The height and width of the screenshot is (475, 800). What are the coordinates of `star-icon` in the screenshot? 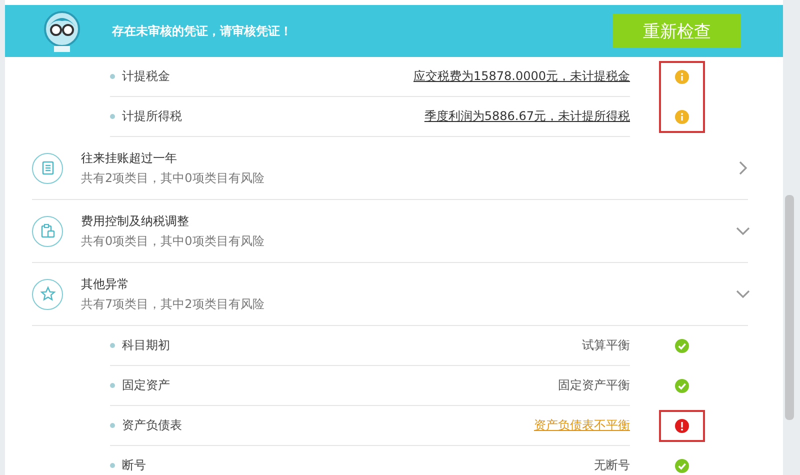 It's located at (47, 294).